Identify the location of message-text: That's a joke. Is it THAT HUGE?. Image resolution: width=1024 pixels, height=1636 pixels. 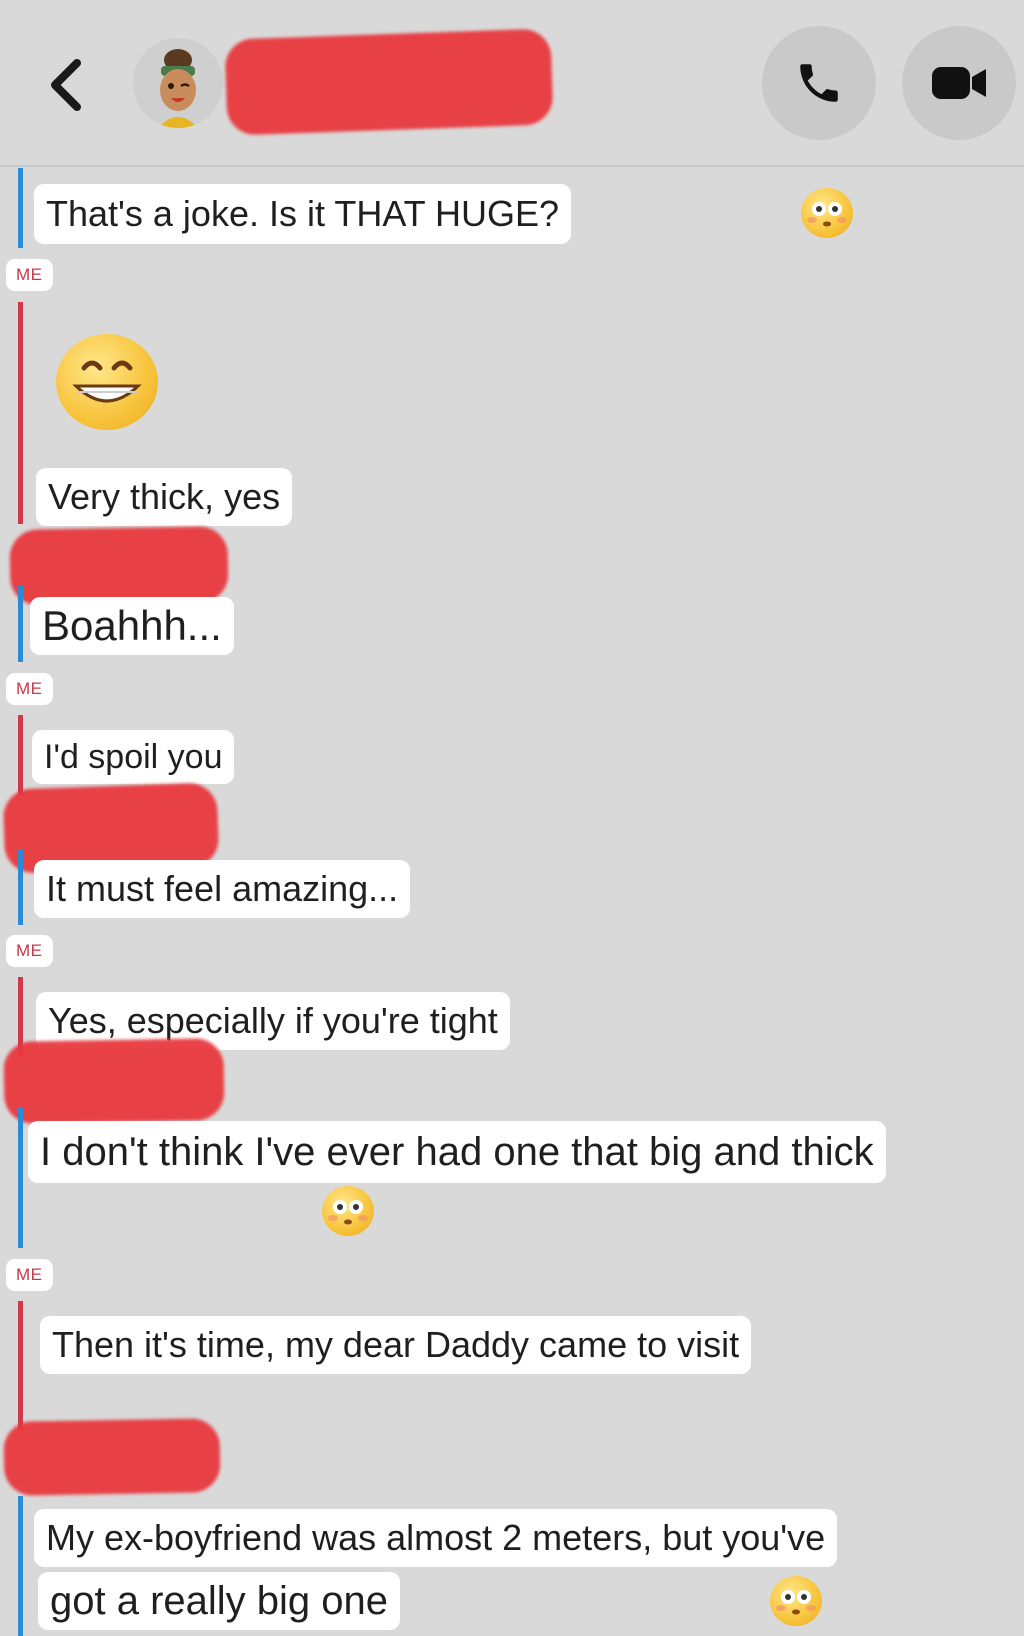
(303, 213).